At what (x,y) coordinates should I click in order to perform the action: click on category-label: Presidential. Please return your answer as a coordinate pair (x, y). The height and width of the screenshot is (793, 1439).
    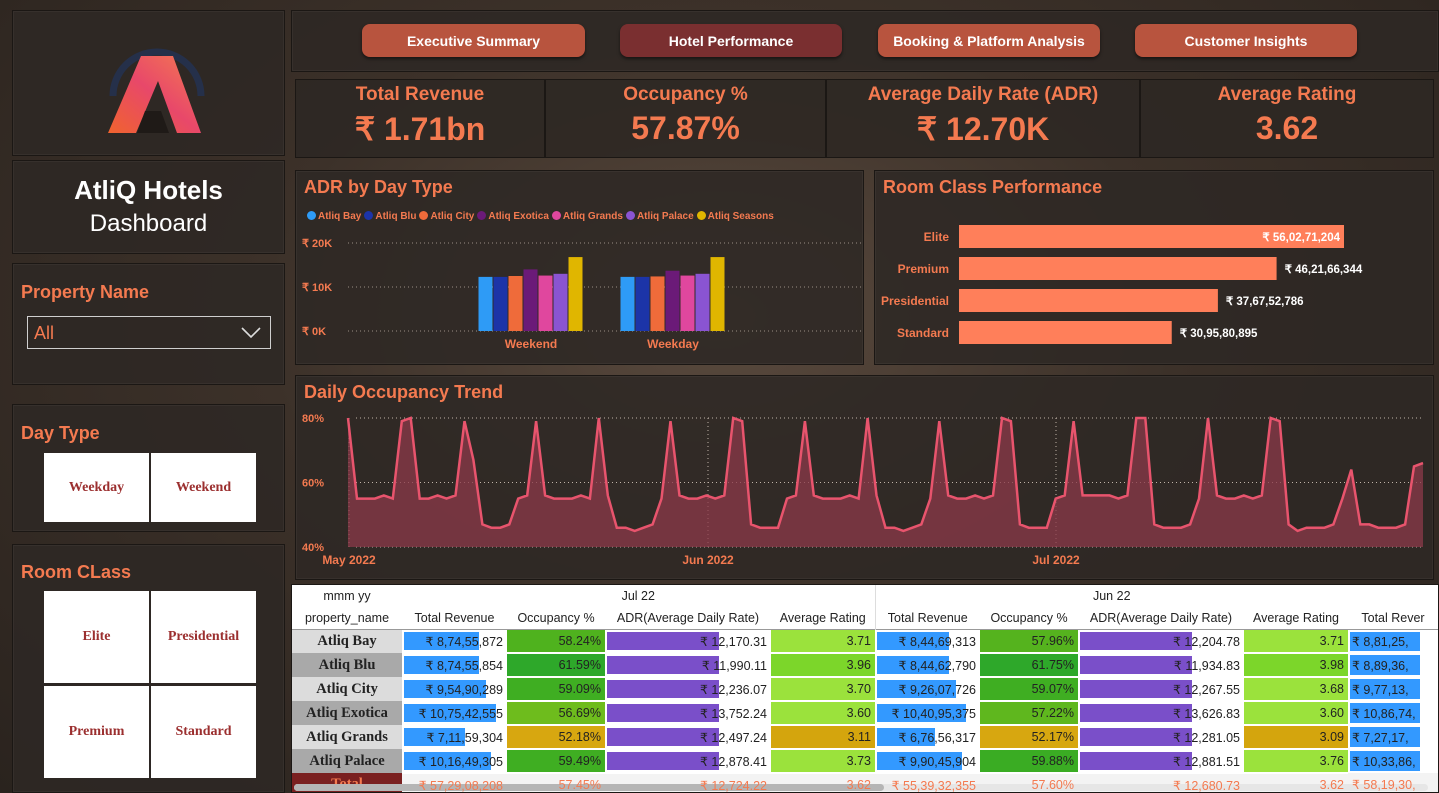
    Looking at the image, I should click on (915, 301).